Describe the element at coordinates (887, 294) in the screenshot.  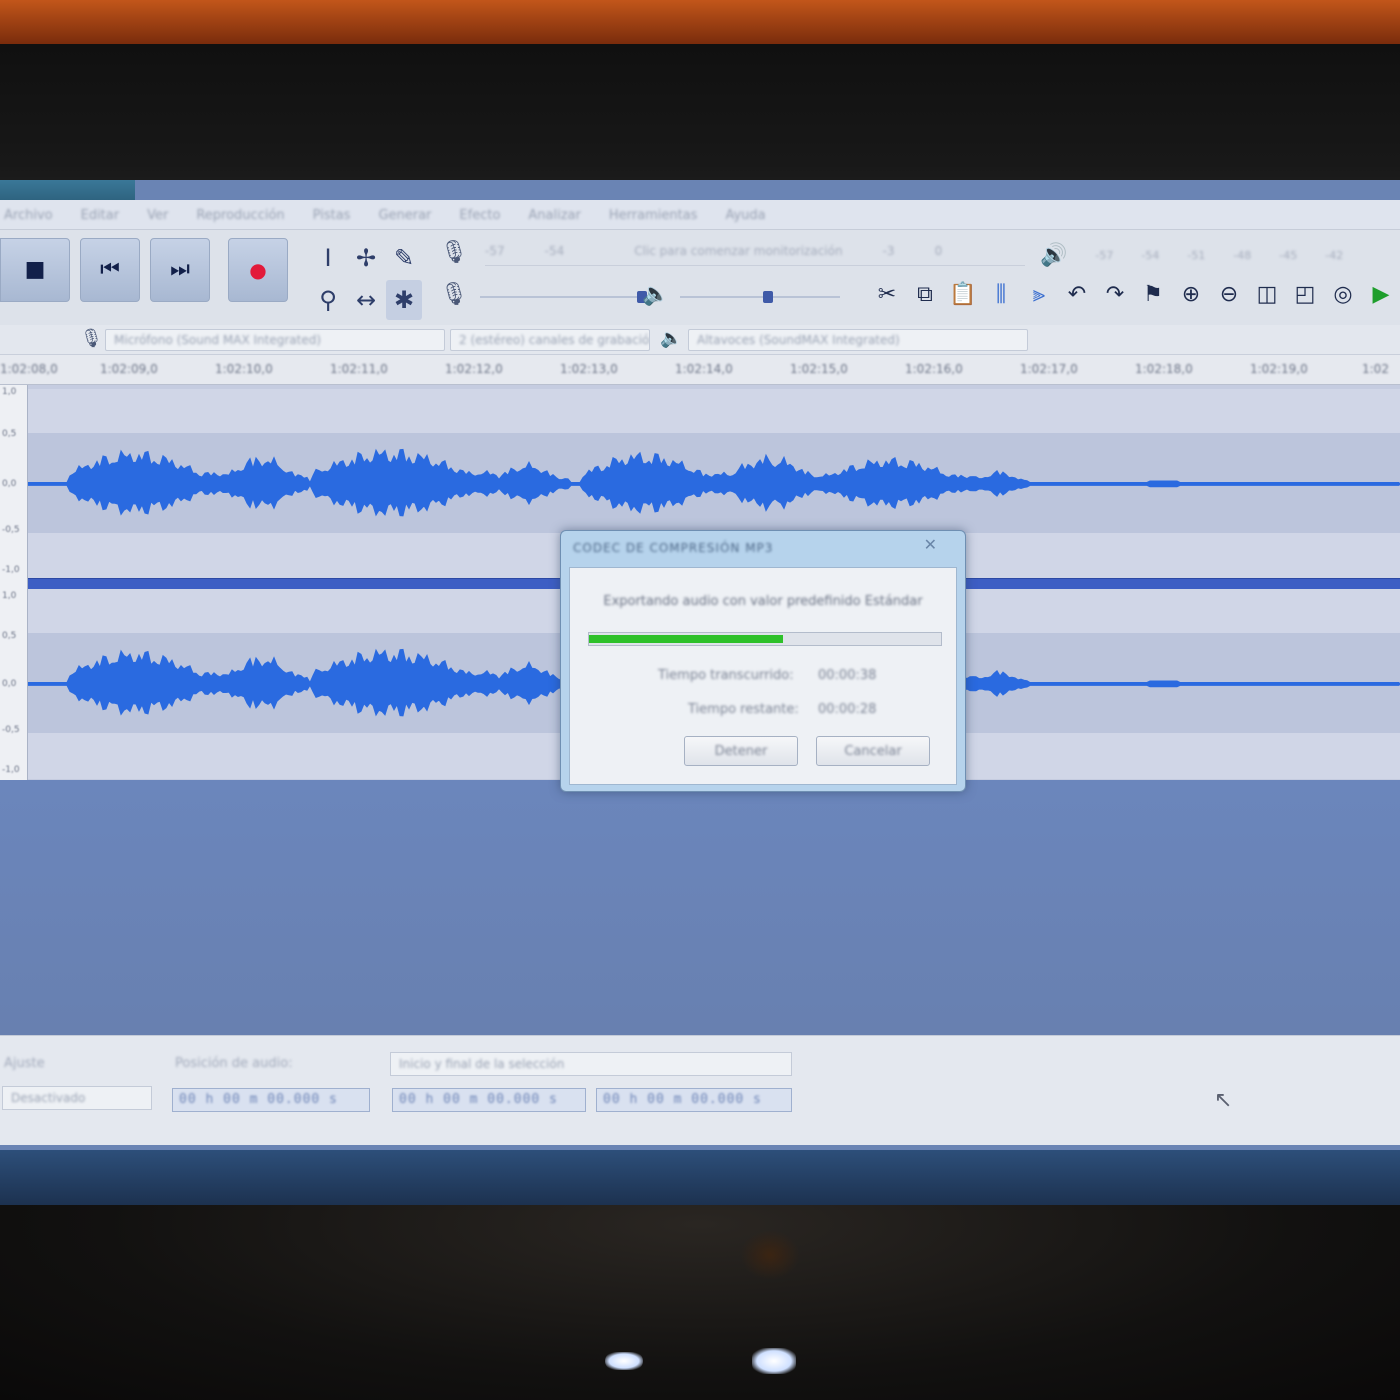
I see `cut-icon: ✂` at that location.